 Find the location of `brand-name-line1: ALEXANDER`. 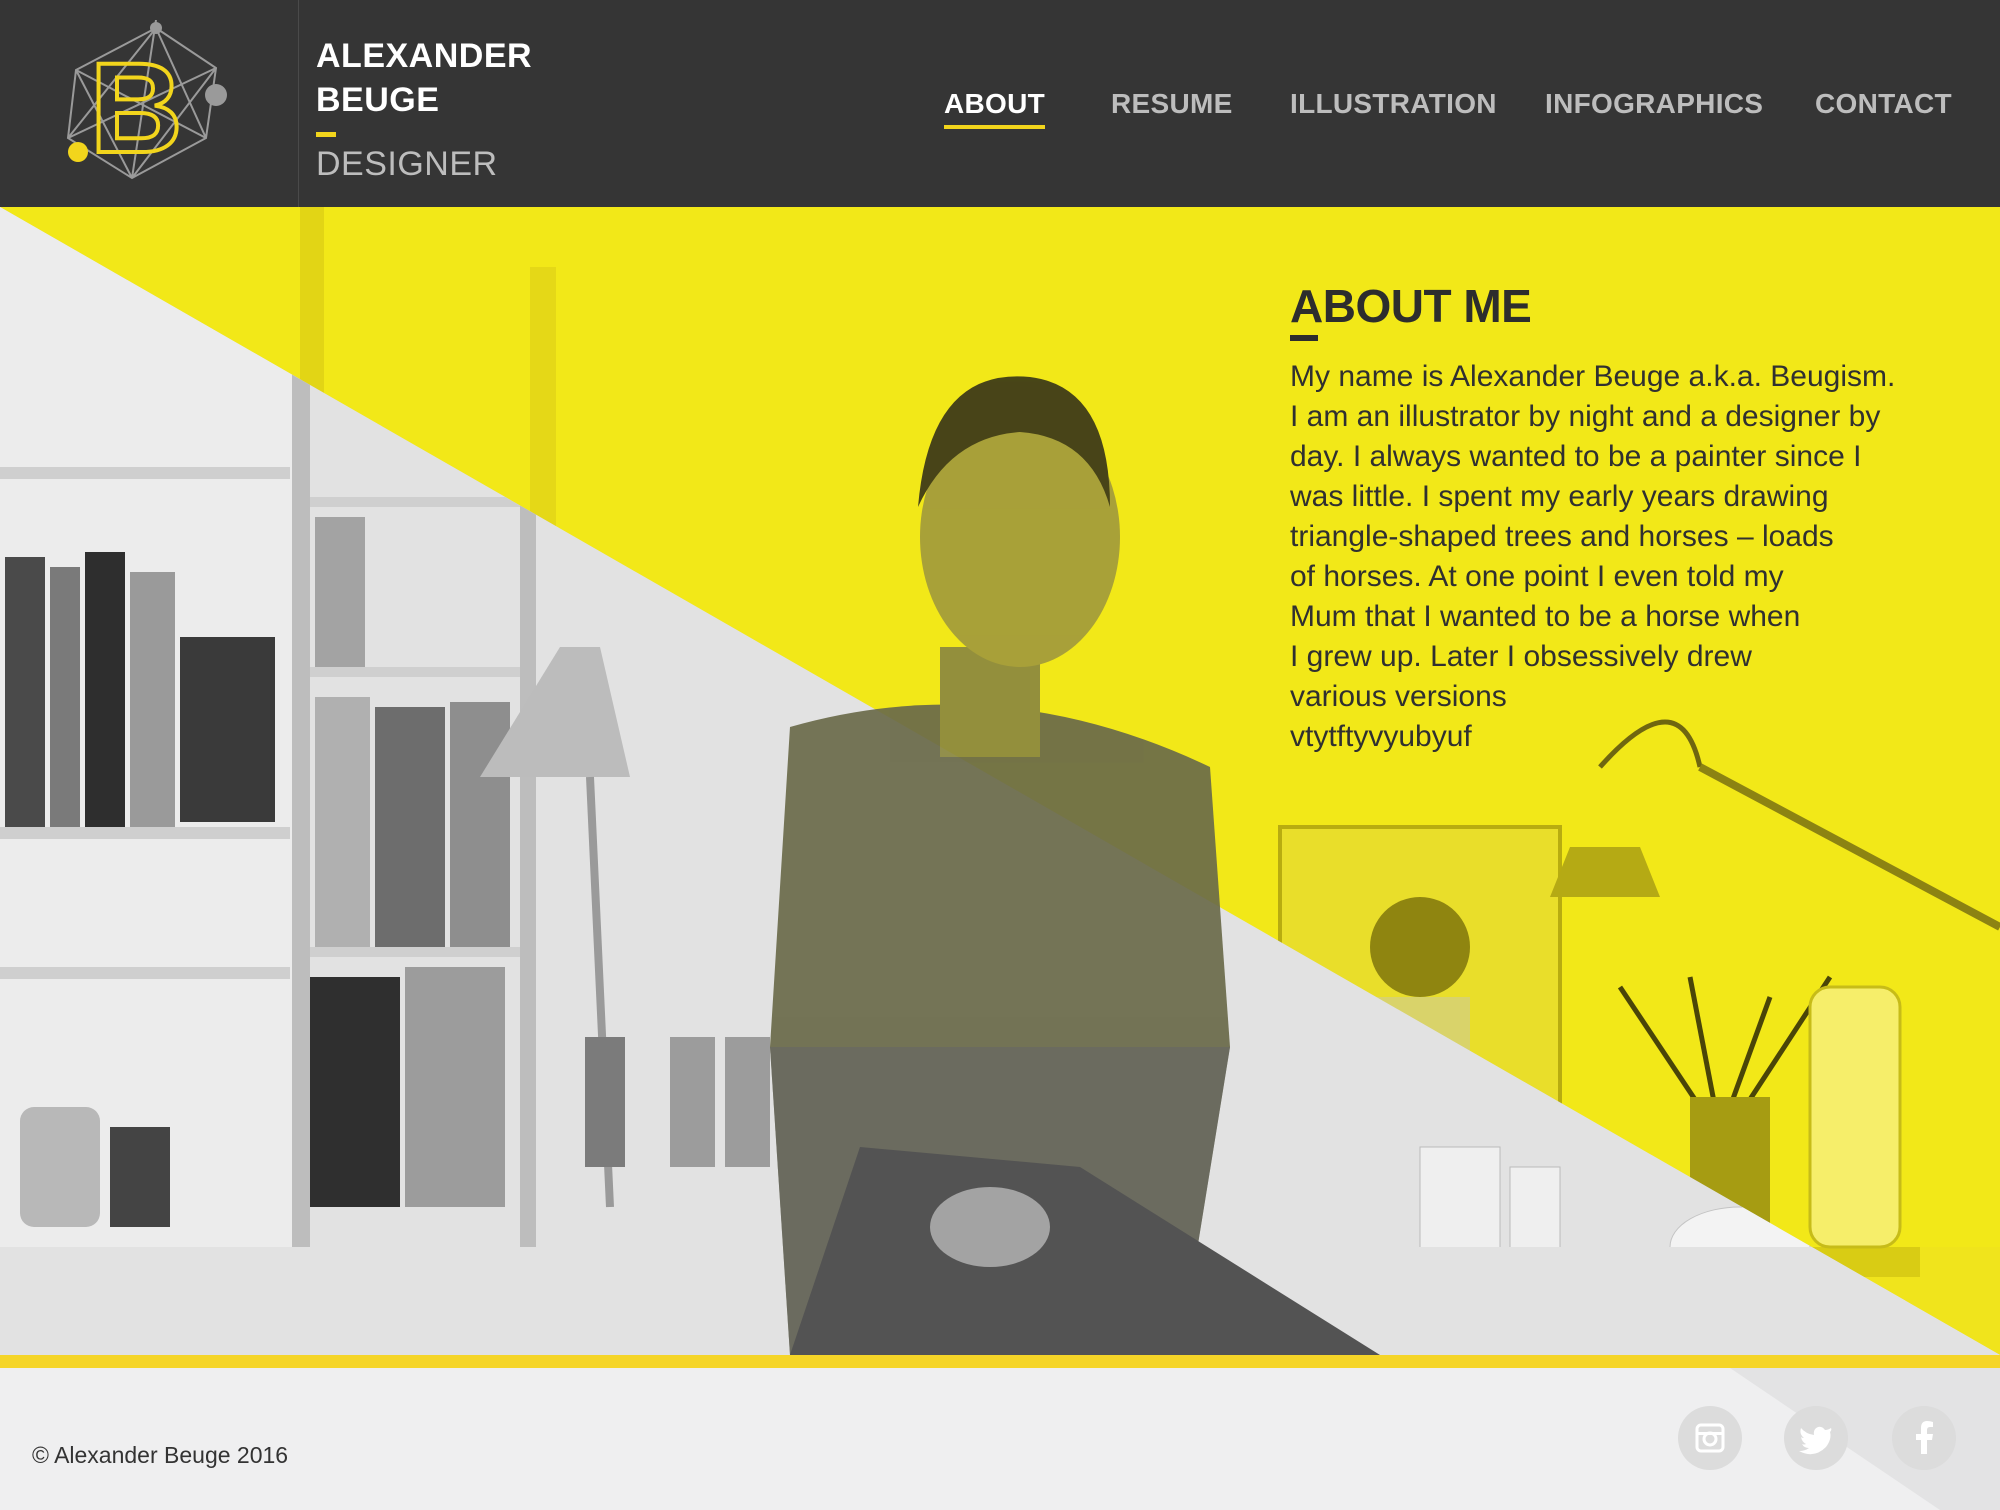

brand-name-line1: ALEXANDER is located at coordinates (424, 56).